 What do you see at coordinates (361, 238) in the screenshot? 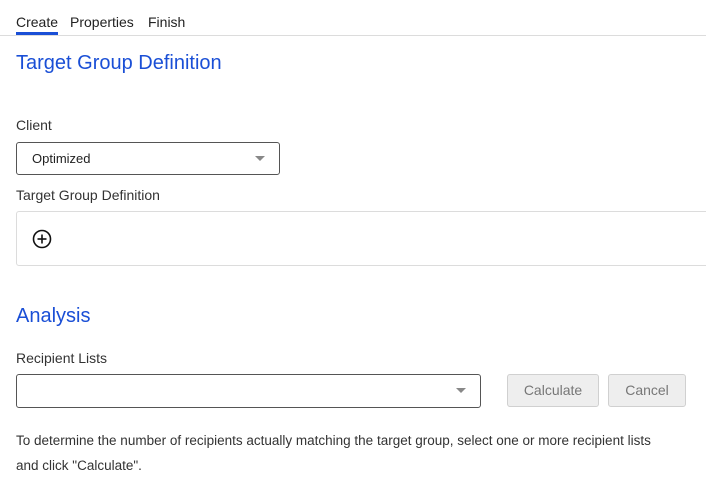
I see `target-group-definition-box` at bounding box center [361, 238].